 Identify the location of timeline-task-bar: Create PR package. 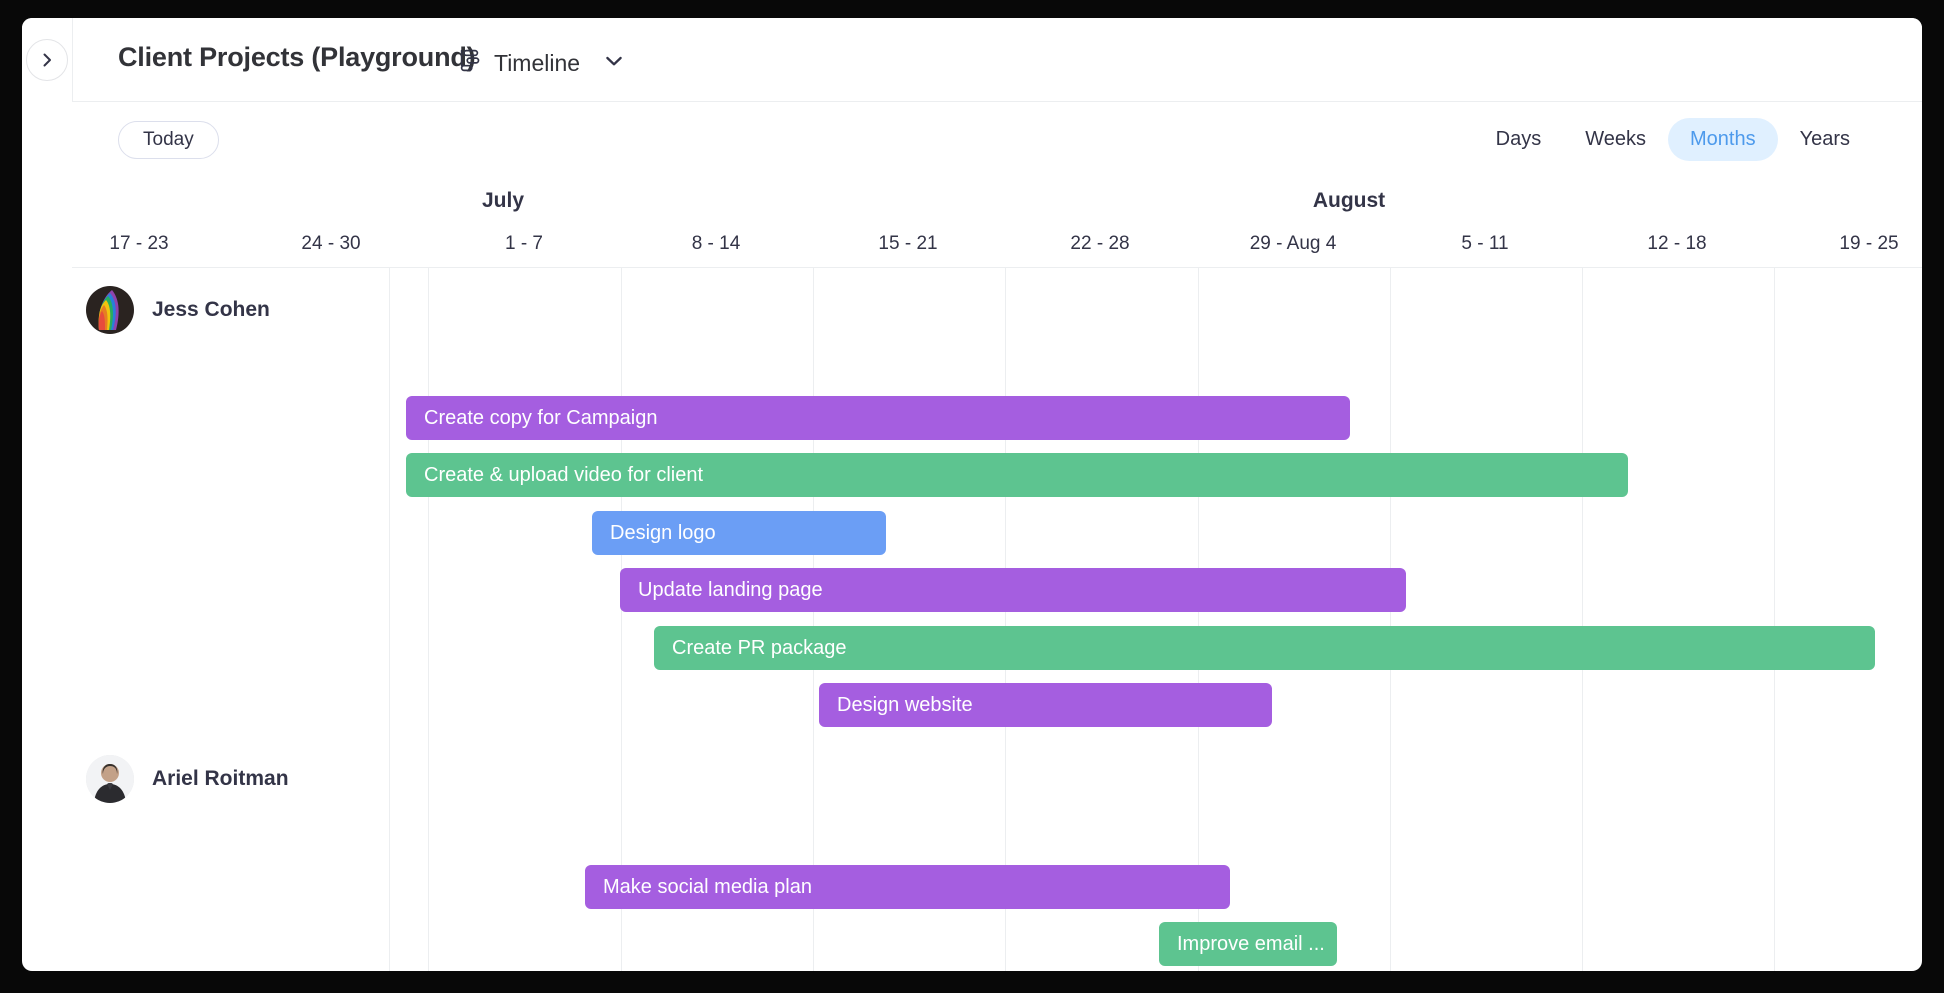
(1264, 648).